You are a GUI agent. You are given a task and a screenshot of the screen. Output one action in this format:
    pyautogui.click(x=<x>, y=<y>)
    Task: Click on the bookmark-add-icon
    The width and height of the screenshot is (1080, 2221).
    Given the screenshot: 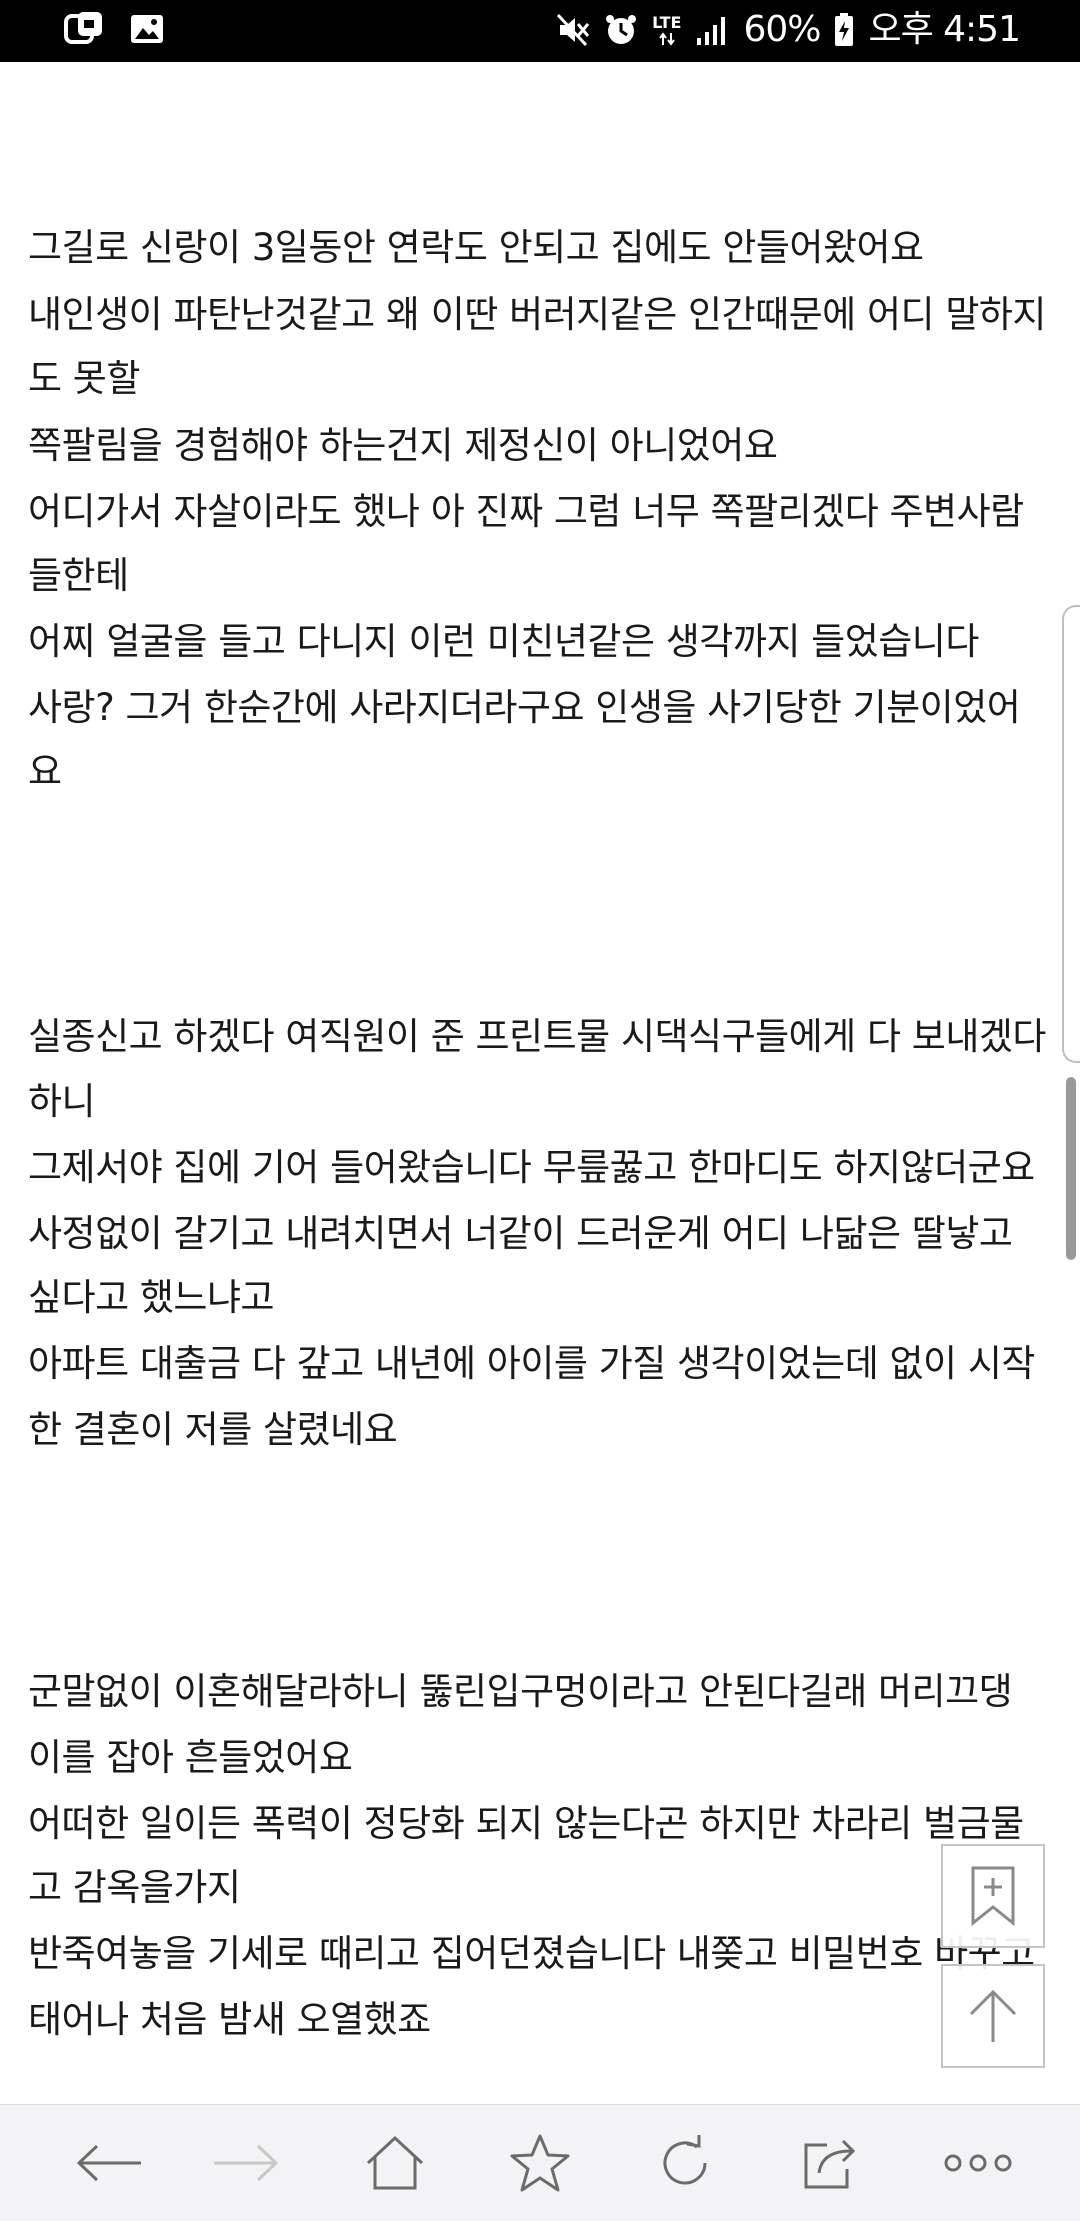 What is the action you would take?
    pyautogui.click(x=993, y=1896)
    